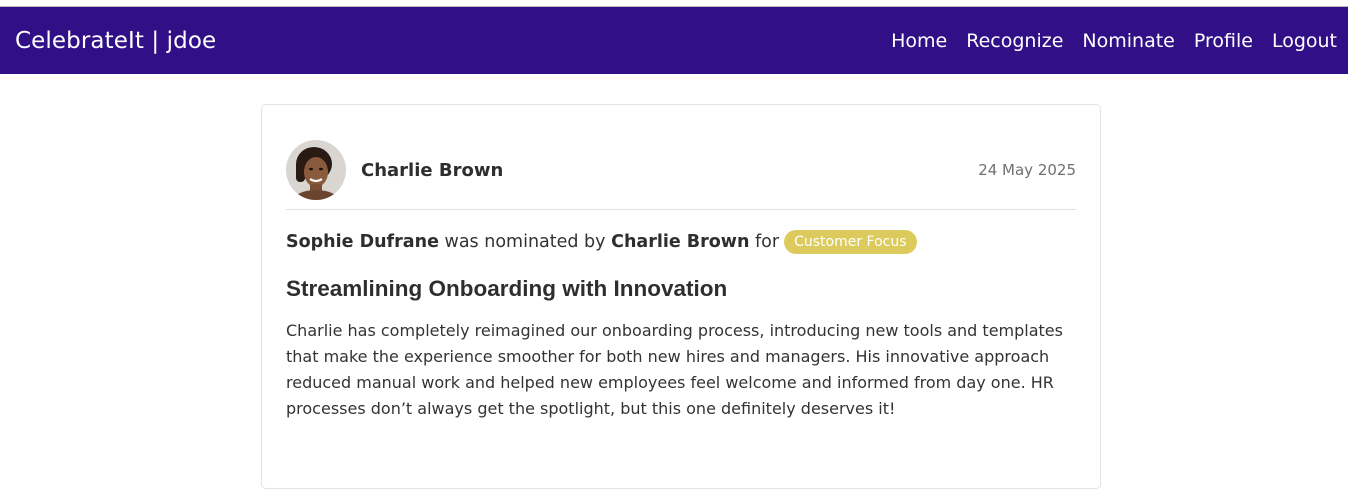 The height and width of the screenshot is (499, 1348). I want to click on nav-logout-link: Logout, so click(1304, 41).